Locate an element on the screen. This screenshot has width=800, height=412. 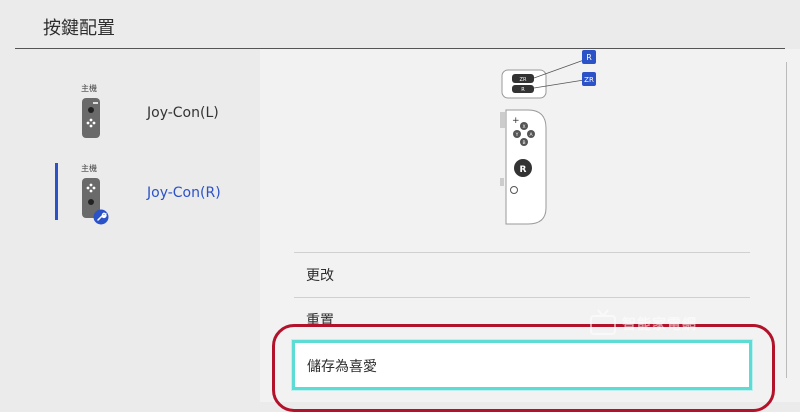
watermark-text: 智能家電網 is located at coordinates (659, 325).